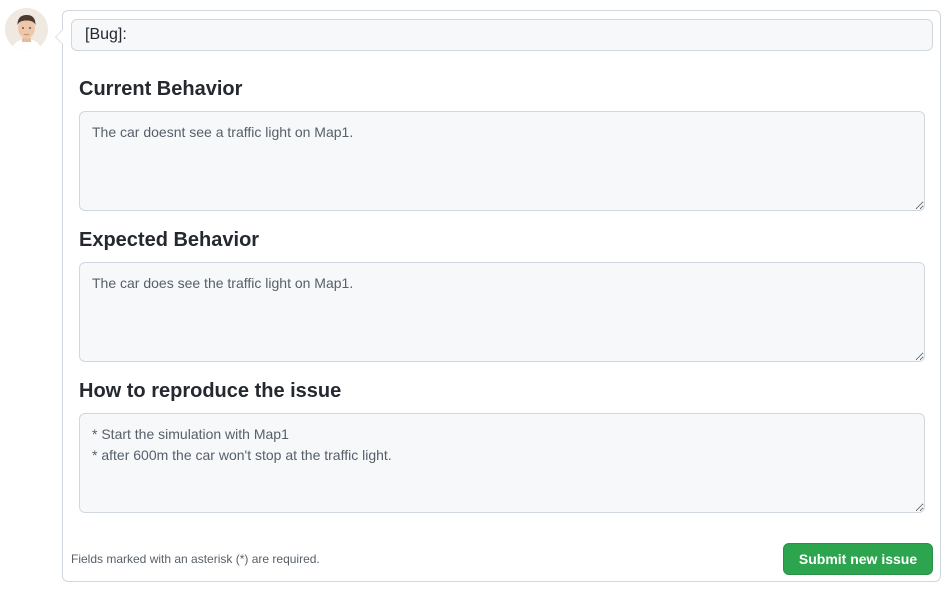 The image size is (948, 590). Describe the element at coordinates (210, 391) in the screenshot. I see `reproduce-issue-heading: How to reproduce the issue` at that location.